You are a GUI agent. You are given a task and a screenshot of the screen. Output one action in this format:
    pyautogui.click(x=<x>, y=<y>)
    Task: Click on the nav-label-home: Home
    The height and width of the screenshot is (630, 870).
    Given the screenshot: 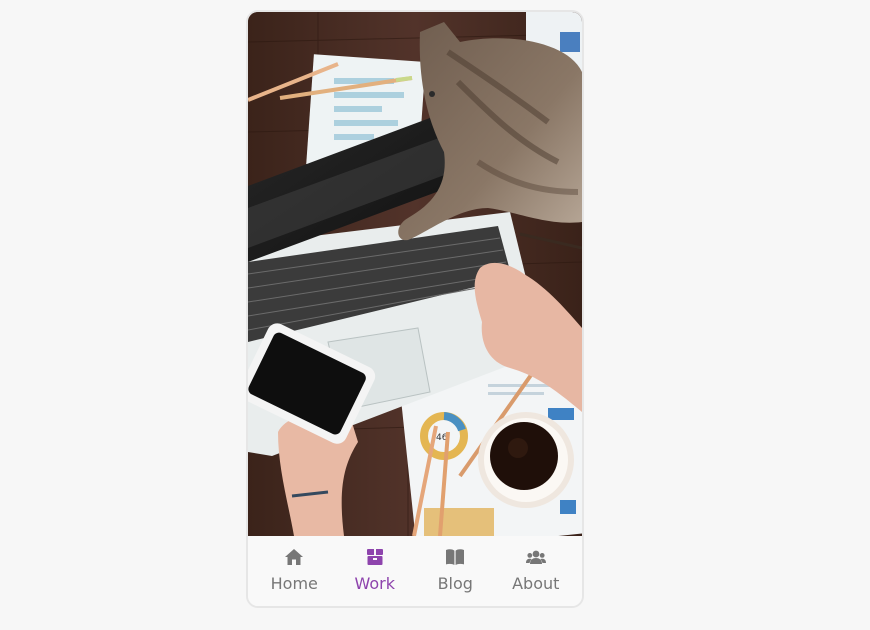 What is the action you would take?
    pyautogui.click(x=294, y=583)
    